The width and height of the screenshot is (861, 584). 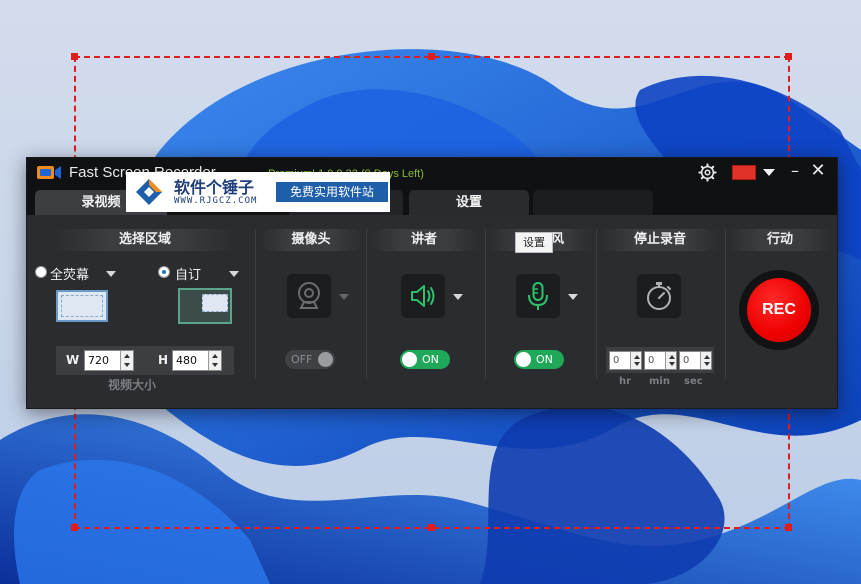 I want to click on height-input: 480, so click(x=197, y=360).